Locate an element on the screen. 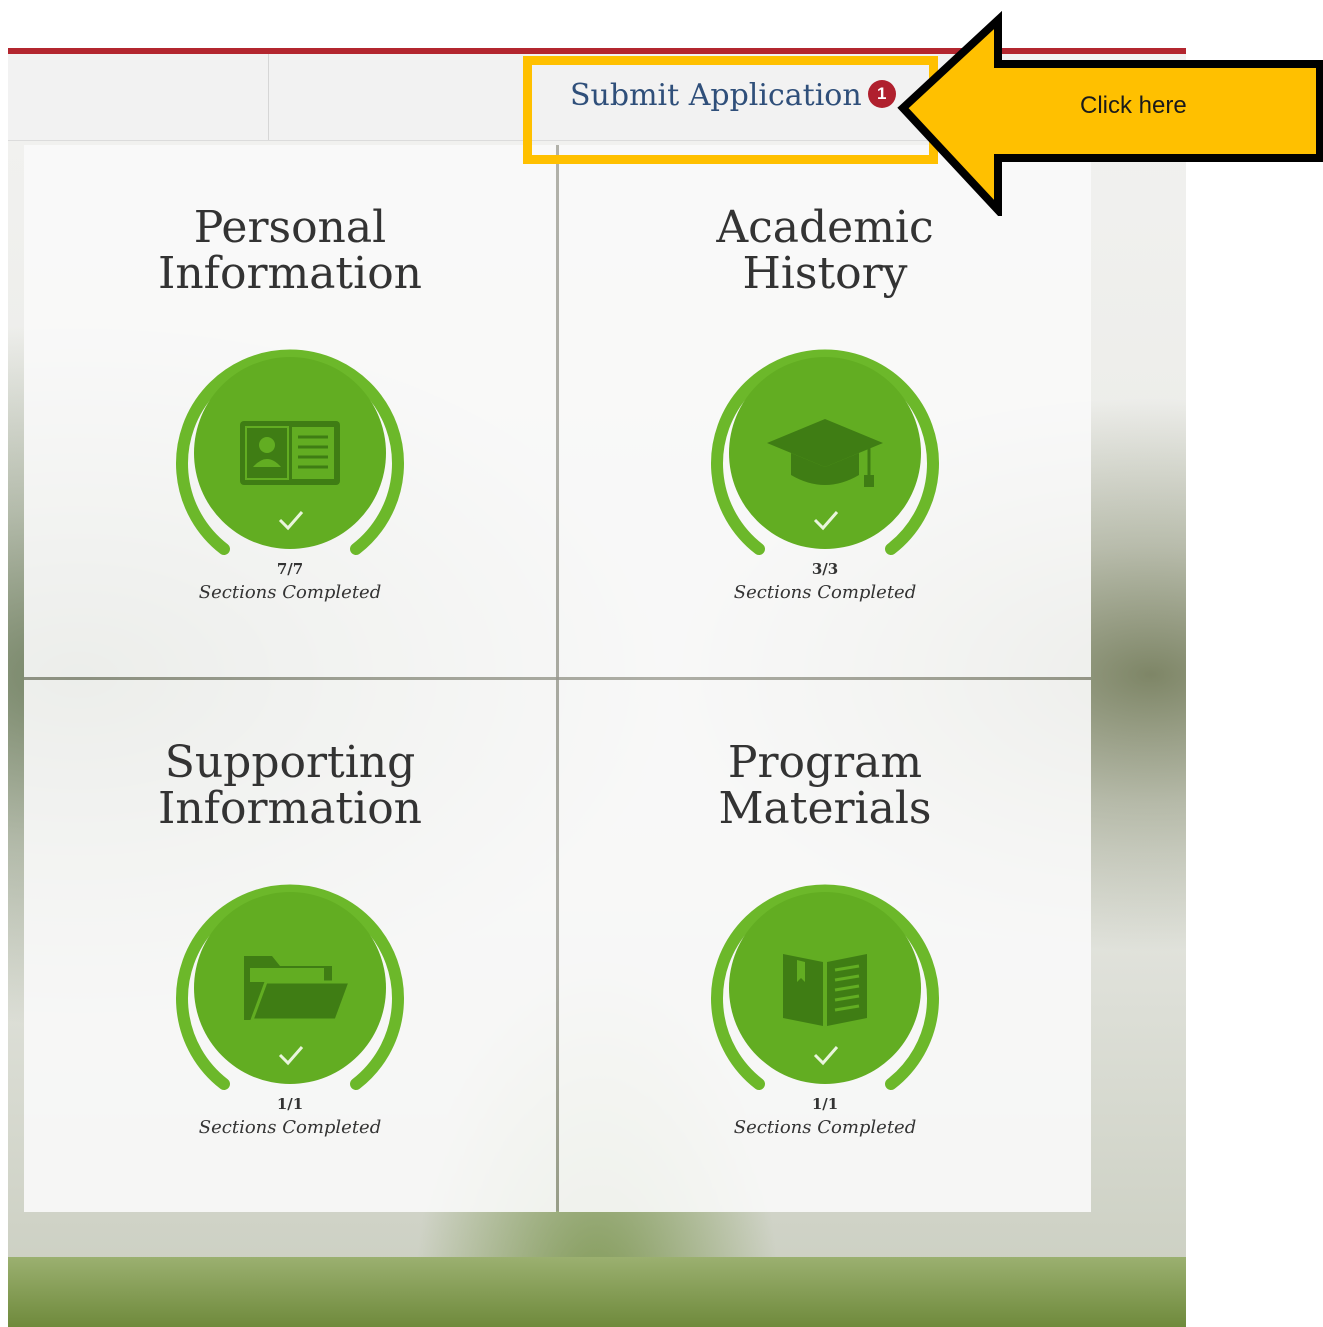 The width and height of the screenshot is (1323, 1327). grid-divider is located at coordinates (557, 678).